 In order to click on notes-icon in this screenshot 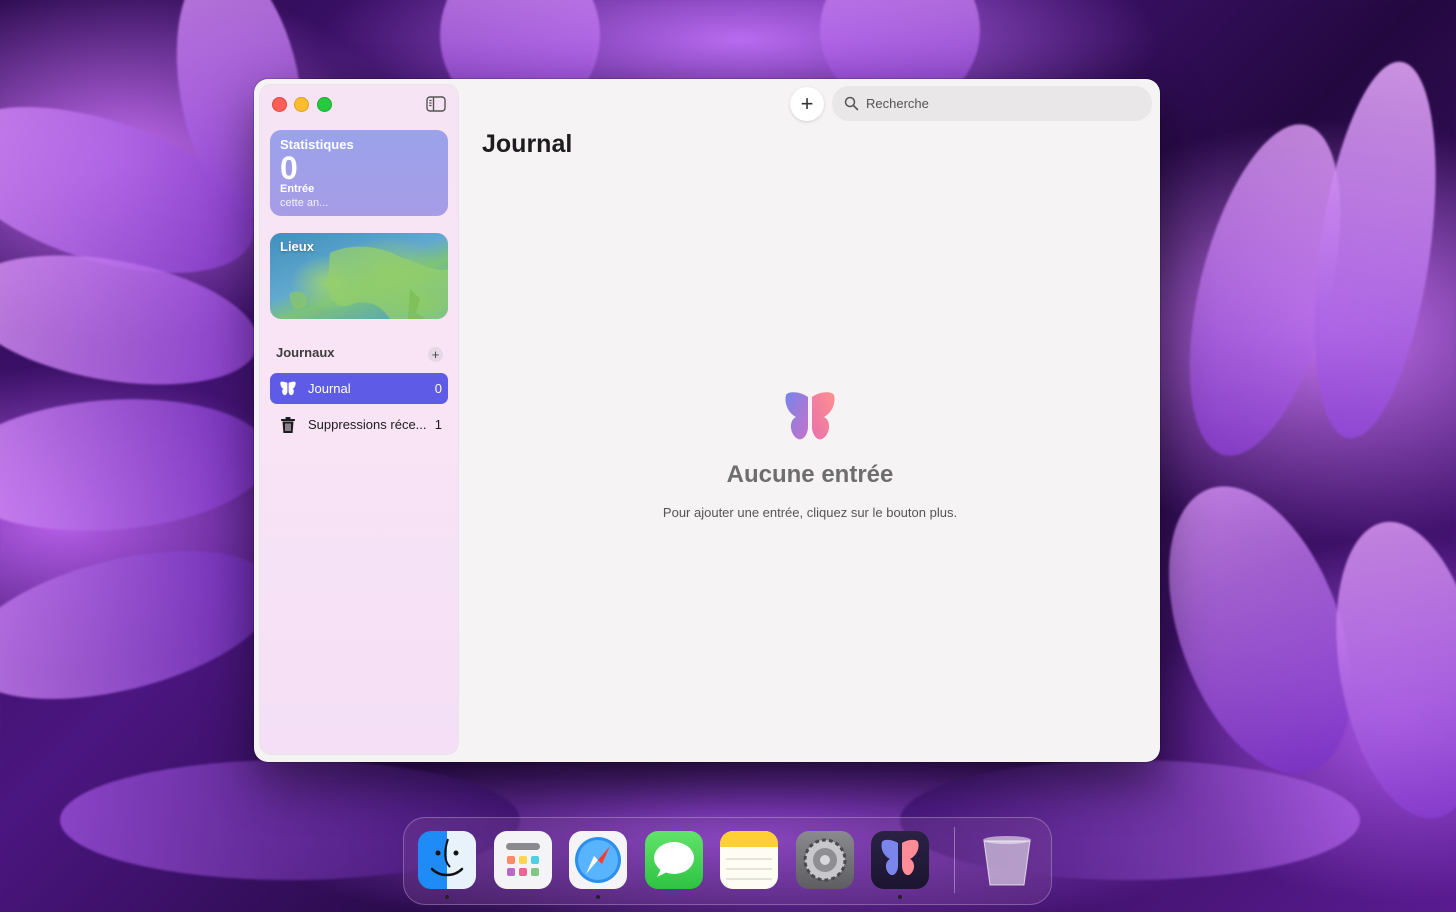, I will do `click(749, 855)`.